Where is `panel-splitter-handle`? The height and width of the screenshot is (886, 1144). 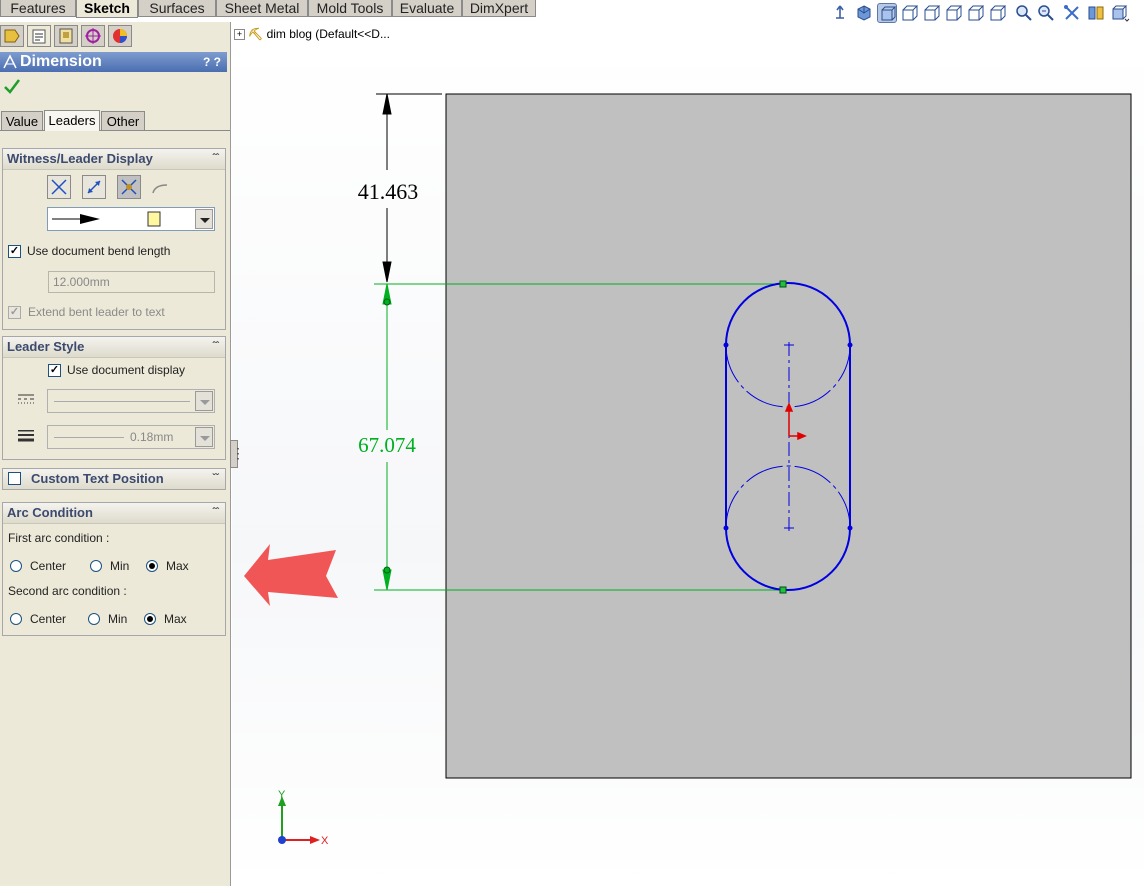
panel-splitter-handle is located at coordinates (237, 454).